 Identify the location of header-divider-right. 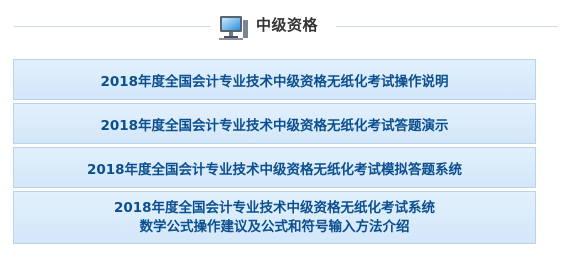
(447, 26).